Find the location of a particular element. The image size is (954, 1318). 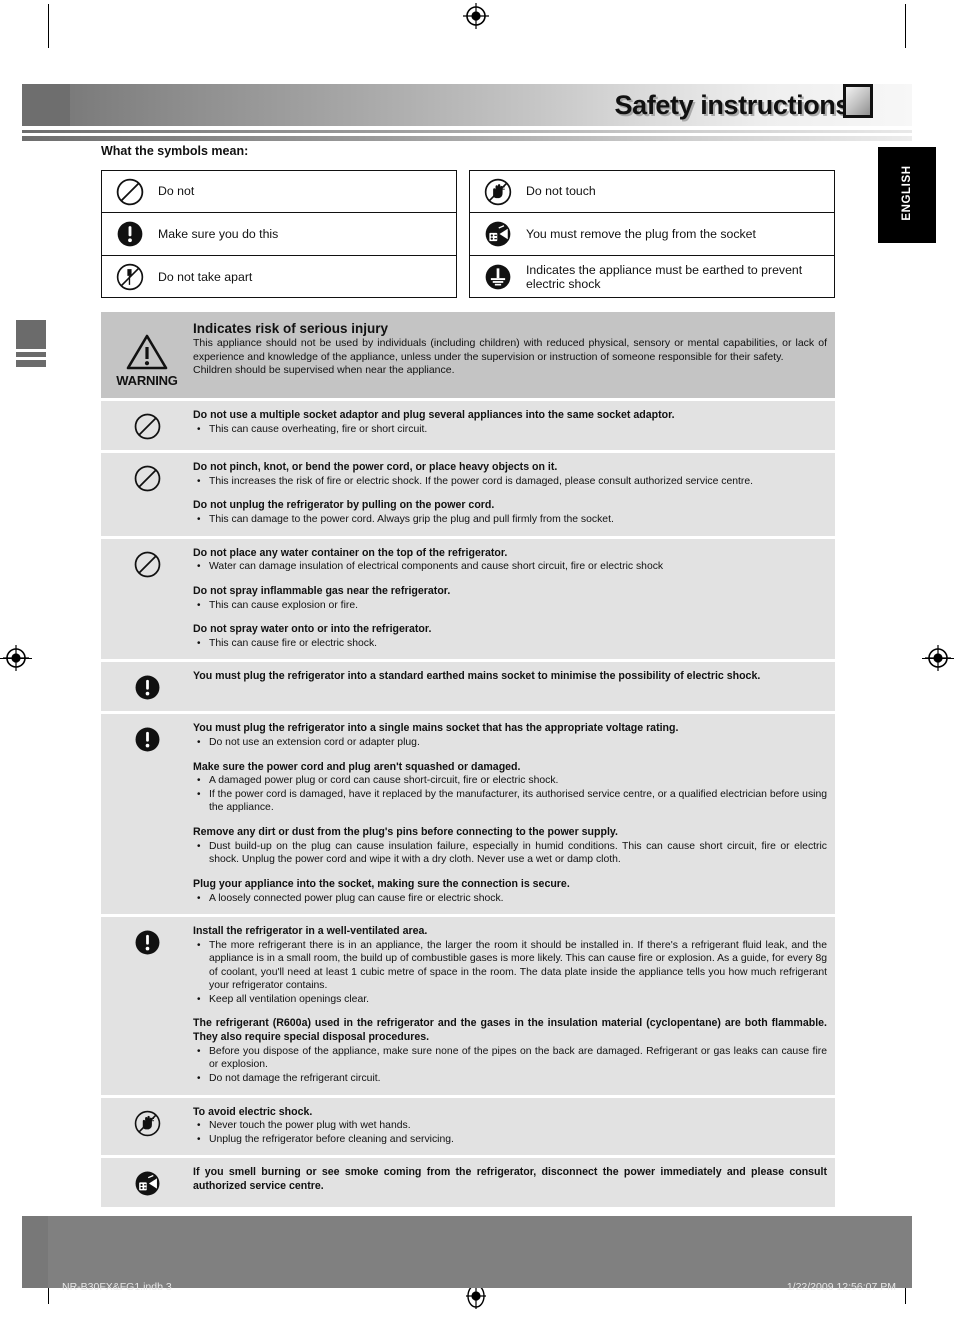

do-not-disassemble-icon is located at coordinates (130, 277).